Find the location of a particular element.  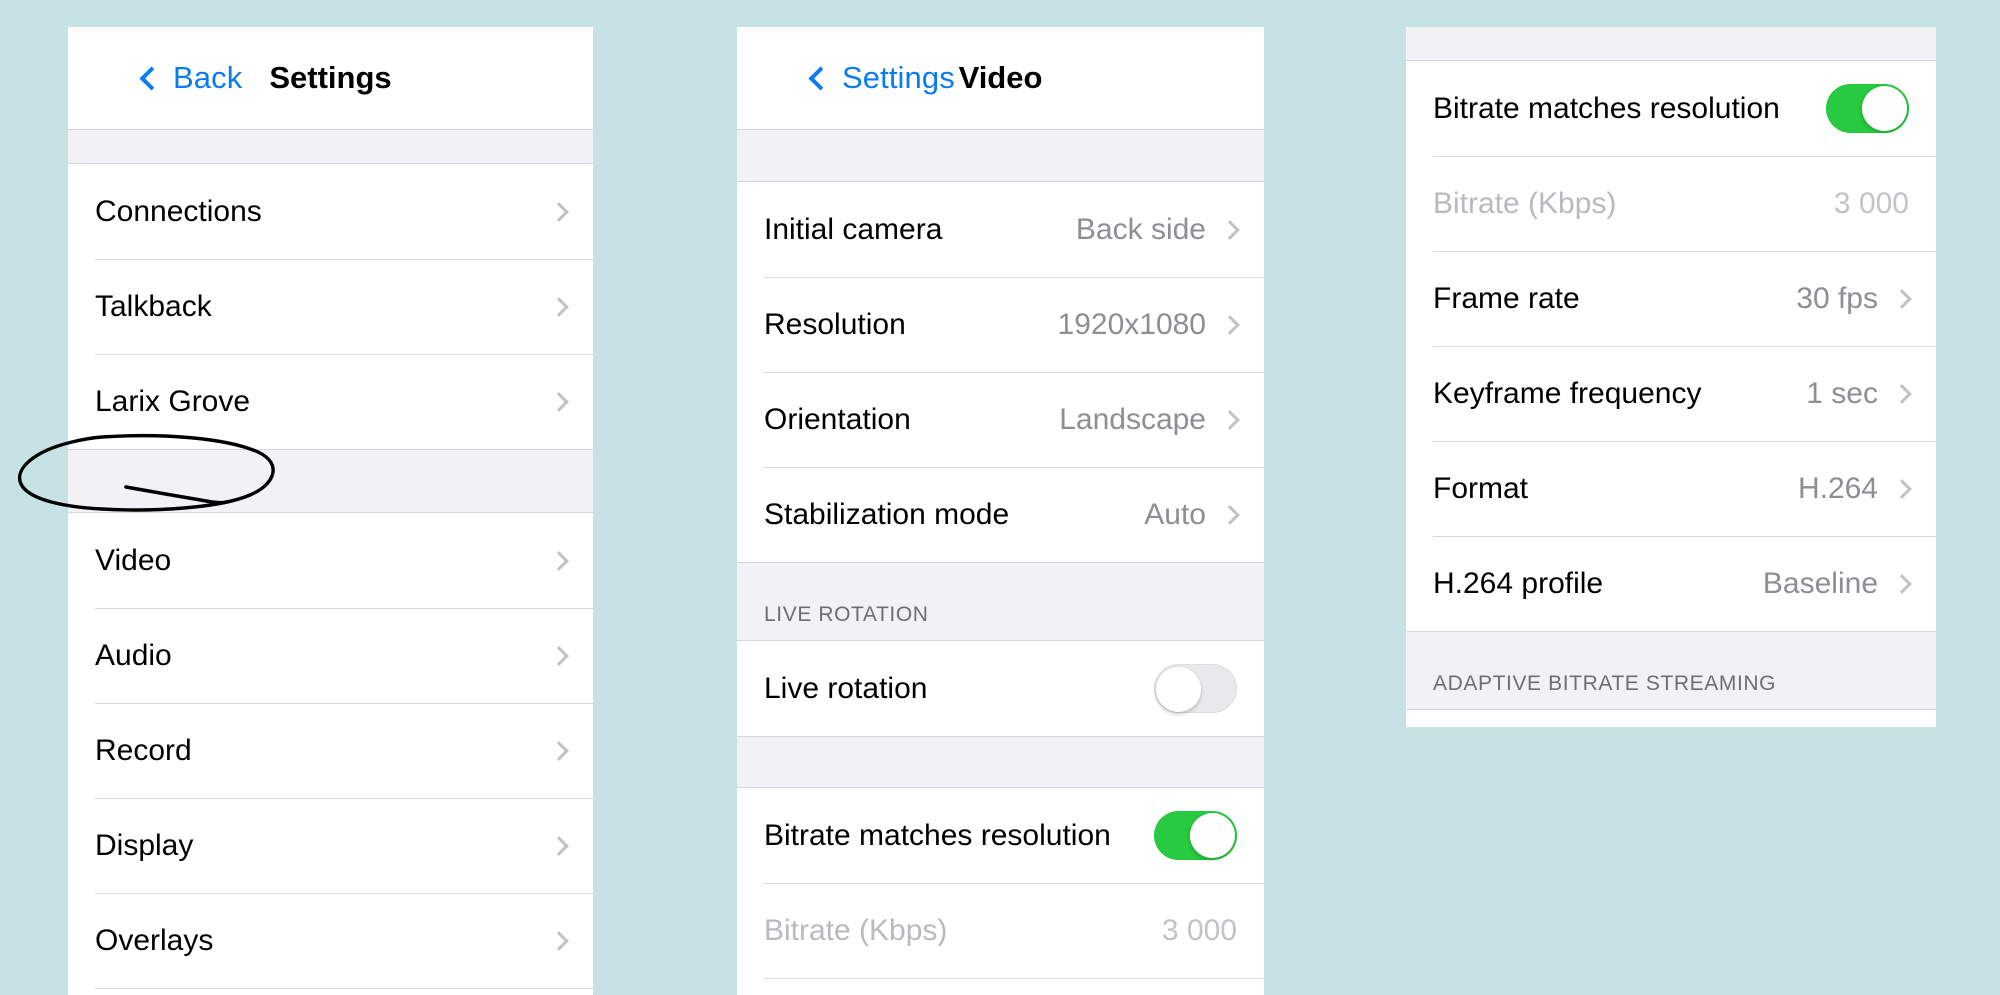

sidebar-item-audio: Audio is located at coordinates (330, 655).